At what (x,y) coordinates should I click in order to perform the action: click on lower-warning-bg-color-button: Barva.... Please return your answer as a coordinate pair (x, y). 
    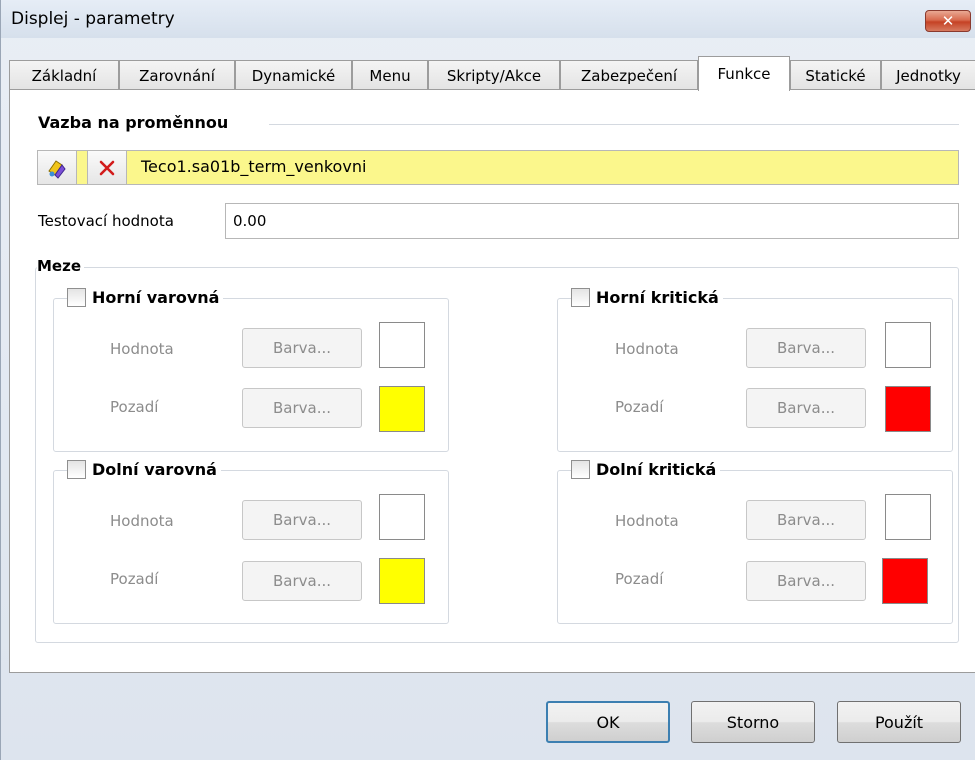
    Looking at the image, I should click on (302, 581).